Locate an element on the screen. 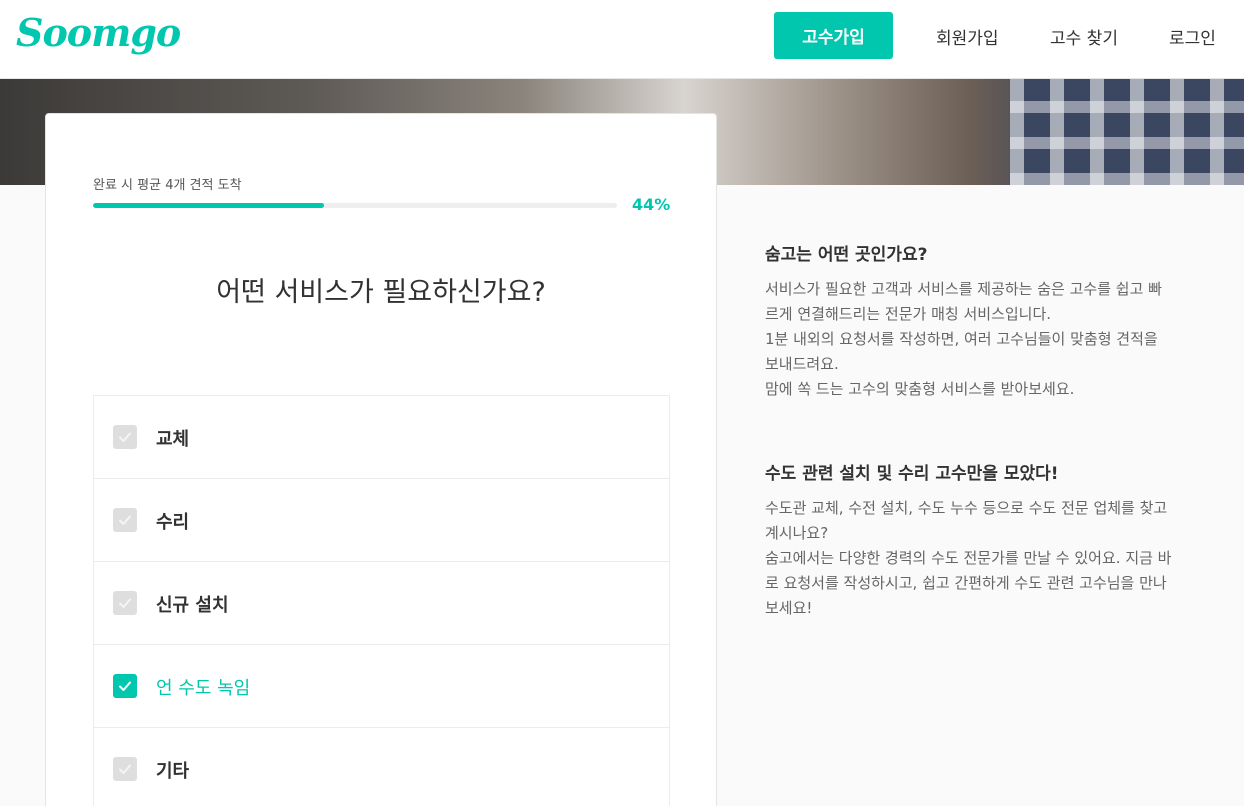 This screenshot has width=1244, height=806. progress-bar is located at coordinates (355, 205).